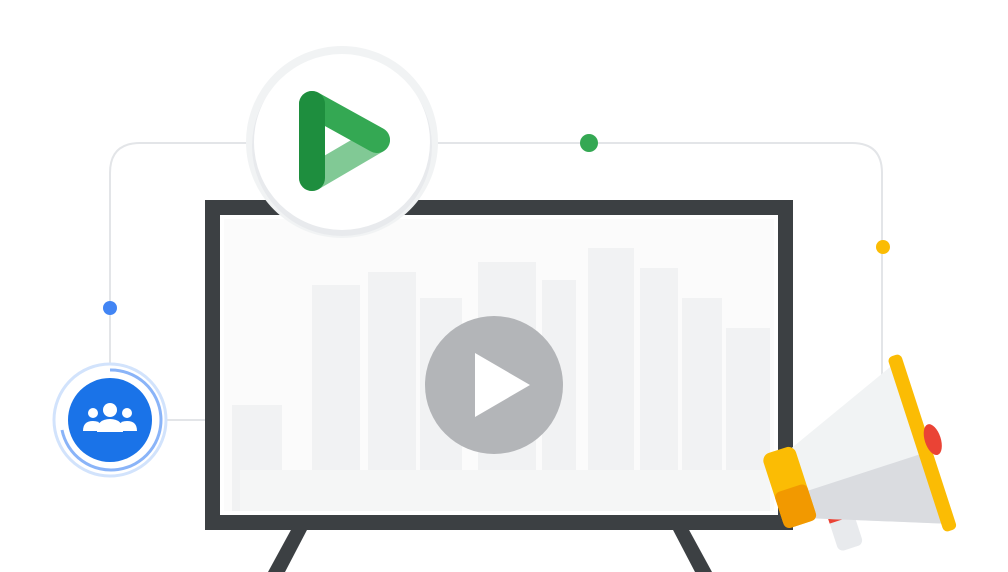 This screenshot has height=572, width=1008. I want to click on person-head-right, so click(127, 413).